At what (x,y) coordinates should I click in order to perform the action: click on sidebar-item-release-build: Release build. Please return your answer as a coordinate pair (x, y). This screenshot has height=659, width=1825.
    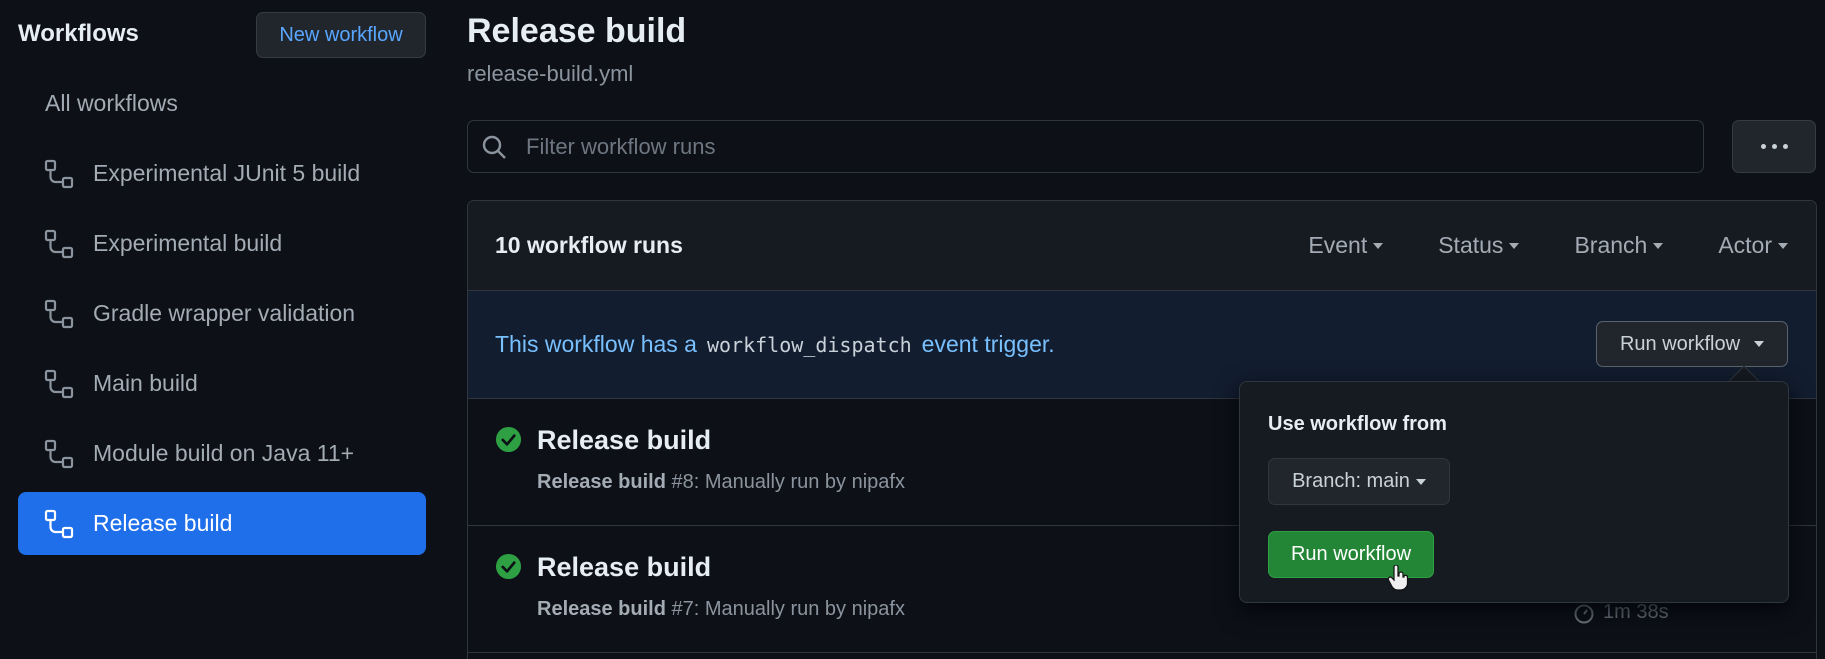
    Looking at the image, I should click on (222, 523).